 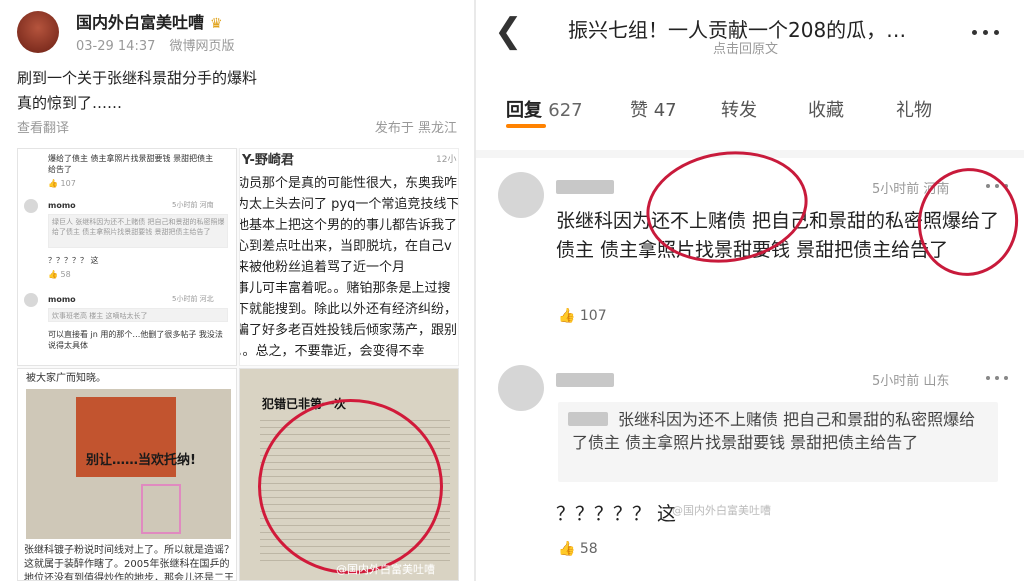 What do you see at coordinates (521, 388) in the screenshot?
I see `comment2-avatar` at bounding box center [521, 388].